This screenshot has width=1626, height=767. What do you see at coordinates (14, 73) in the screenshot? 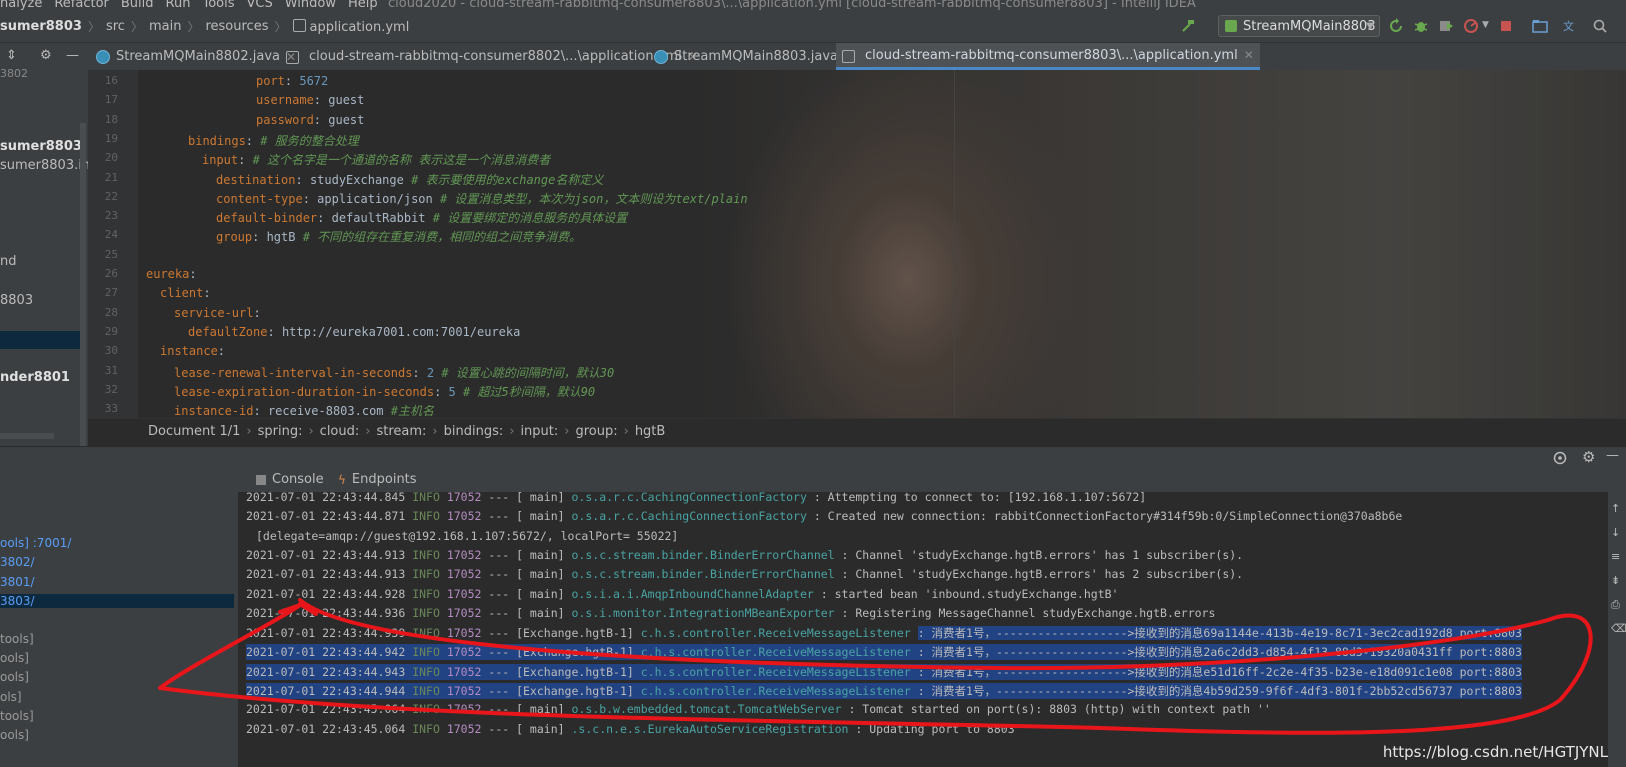
I see `project-item: 3802` at bounding box center [14, 73].